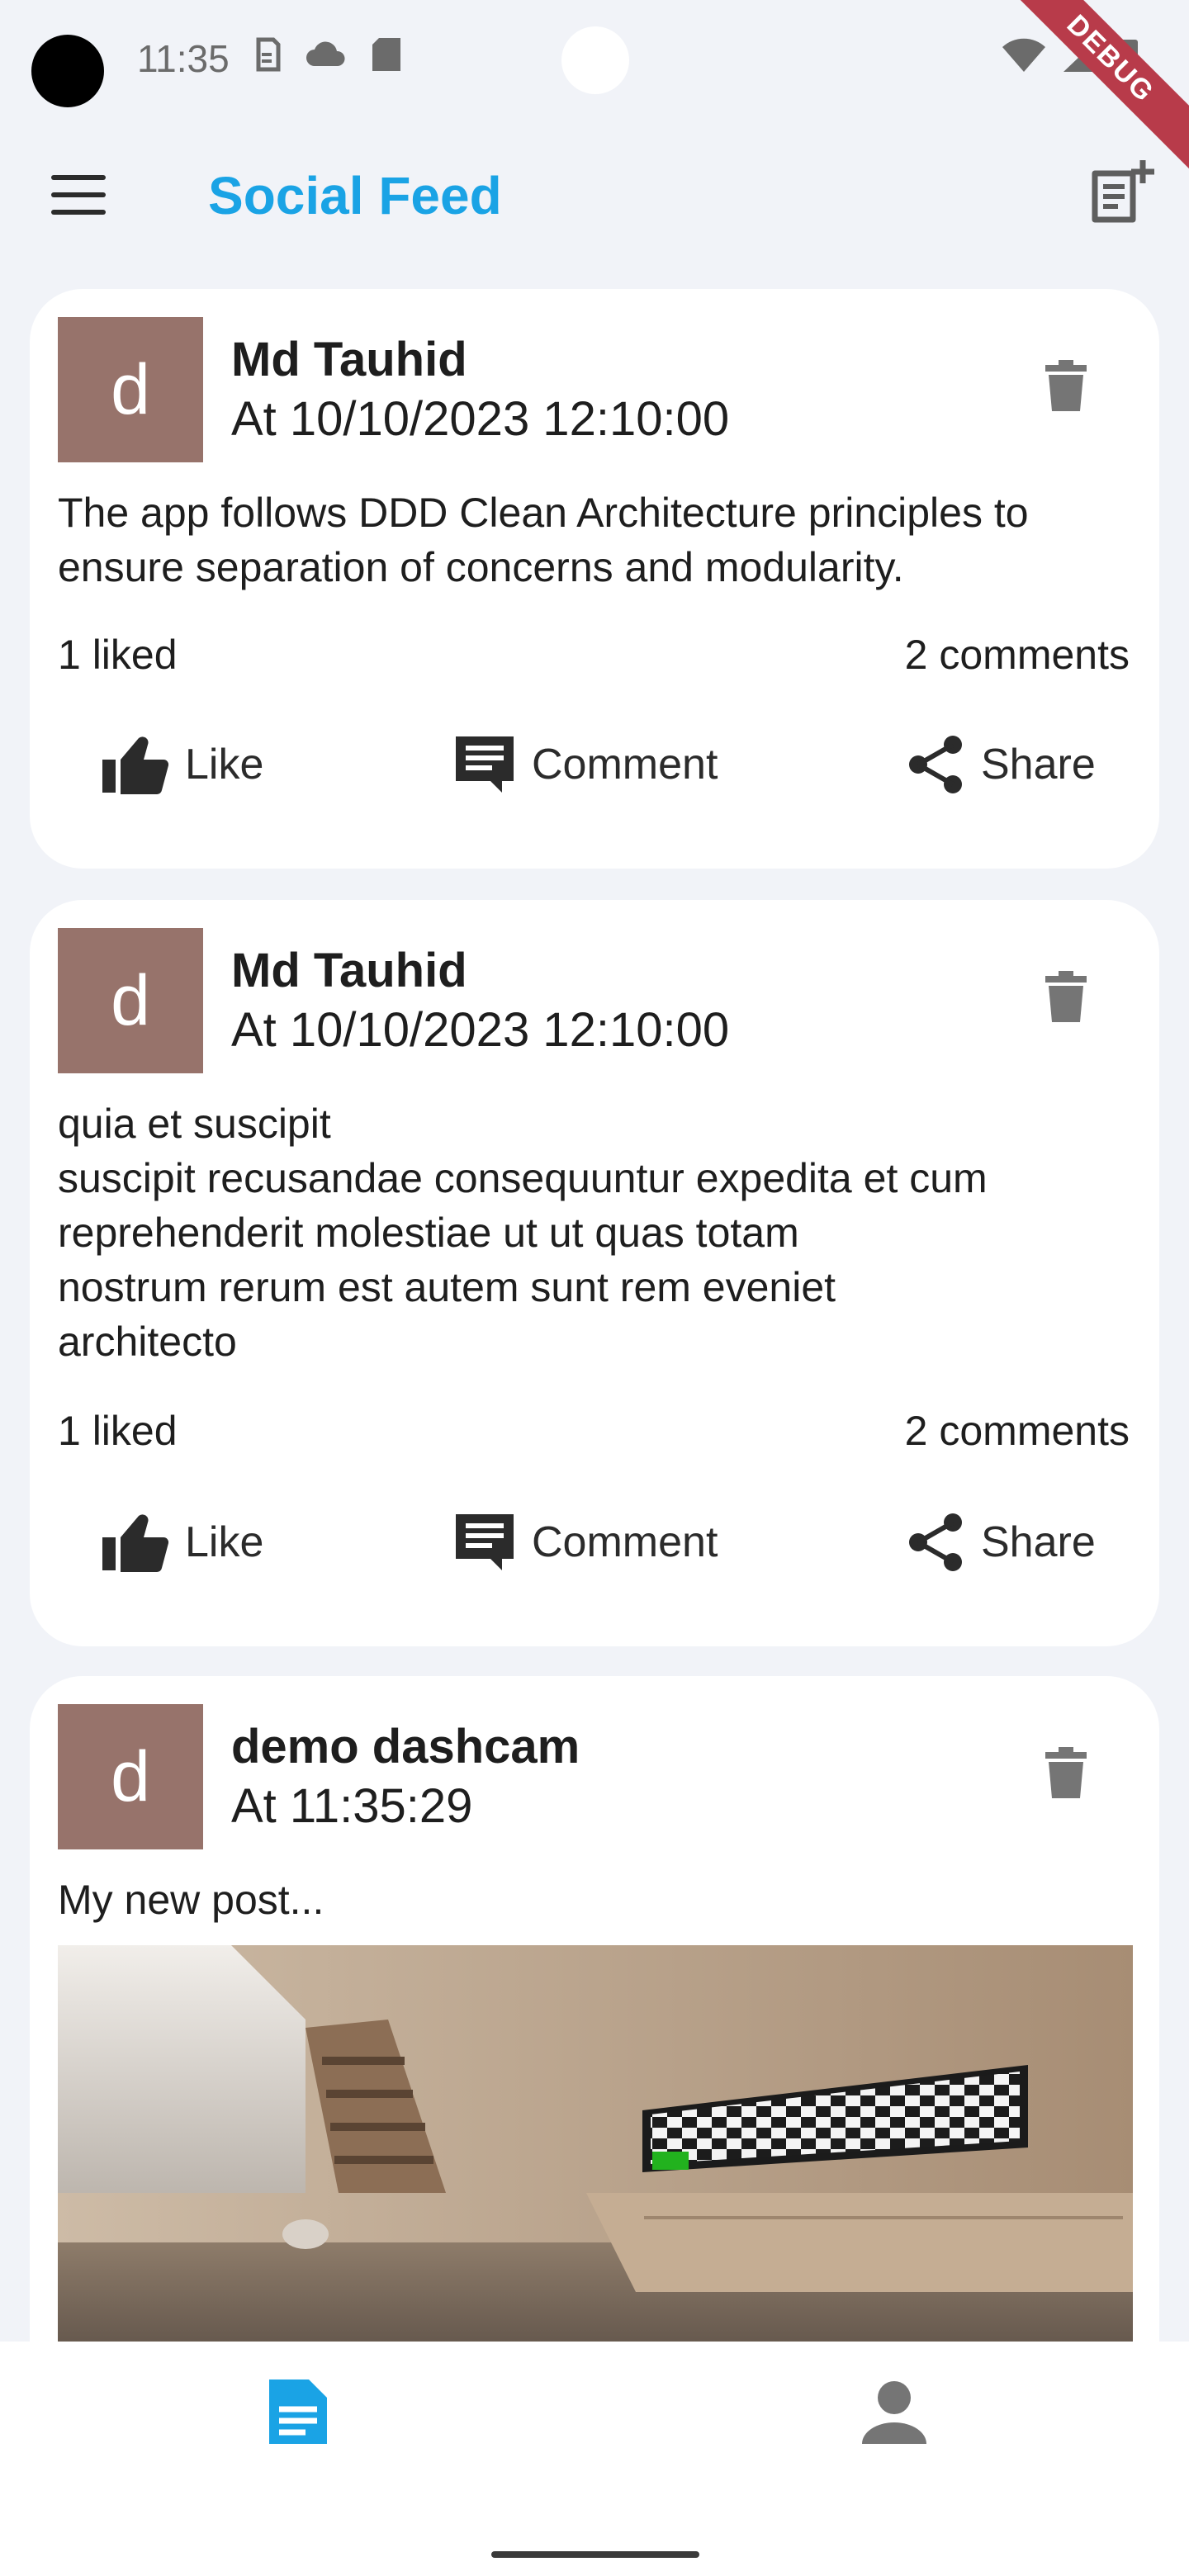 This screenshot has height=2576, width=1189. What do you see at coordinates (595, 60) in the screenshot?
I see `front-sensor` at bounding box center [595, 60].